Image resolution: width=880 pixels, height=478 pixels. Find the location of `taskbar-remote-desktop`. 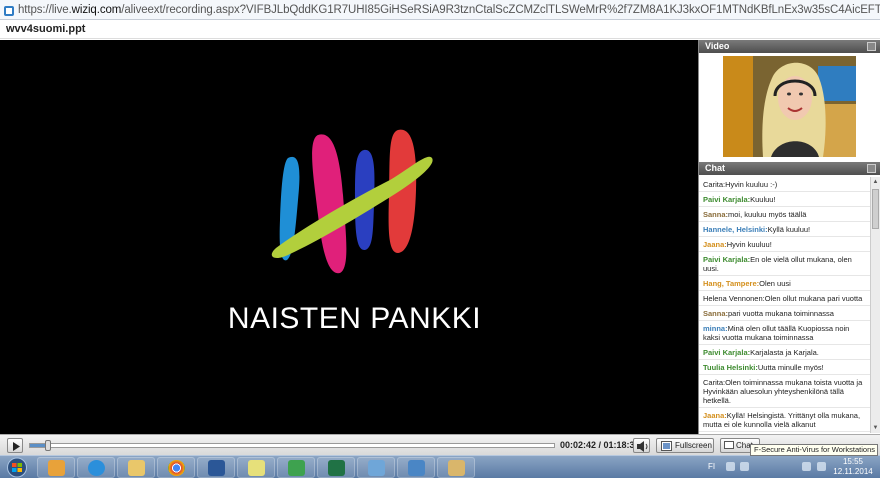

taskbar-remote-desktop is located at coordinates (416, 467).